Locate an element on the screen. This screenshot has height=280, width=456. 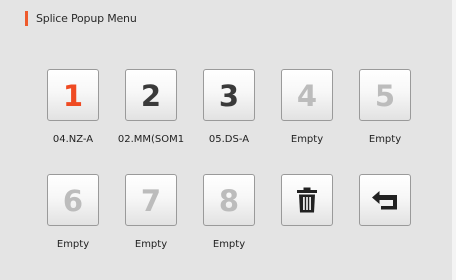
delete-button is located at coordinates (307, 200).